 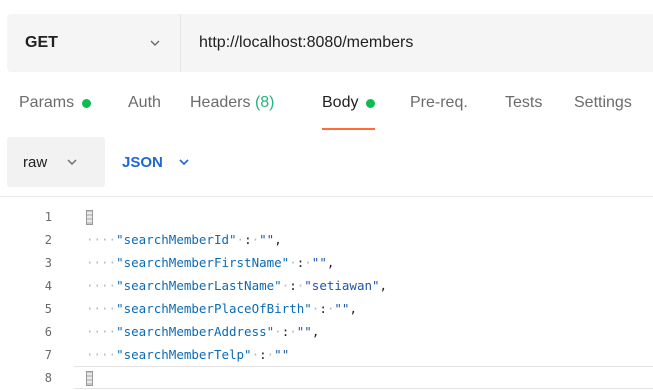 What do you see at coordinates (342, 285) in the screenshot?
I see `json-value: "setiawan"` at bounding box center [342, 285].